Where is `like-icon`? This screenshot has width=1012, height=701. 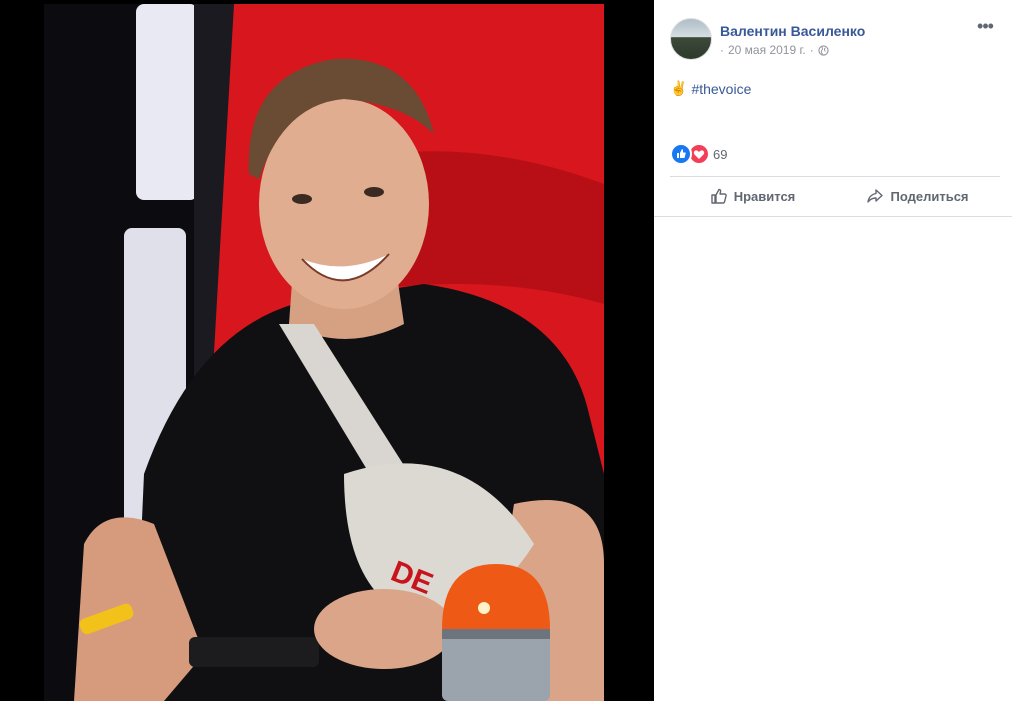 like-icon is located at coordinates (681, 154).